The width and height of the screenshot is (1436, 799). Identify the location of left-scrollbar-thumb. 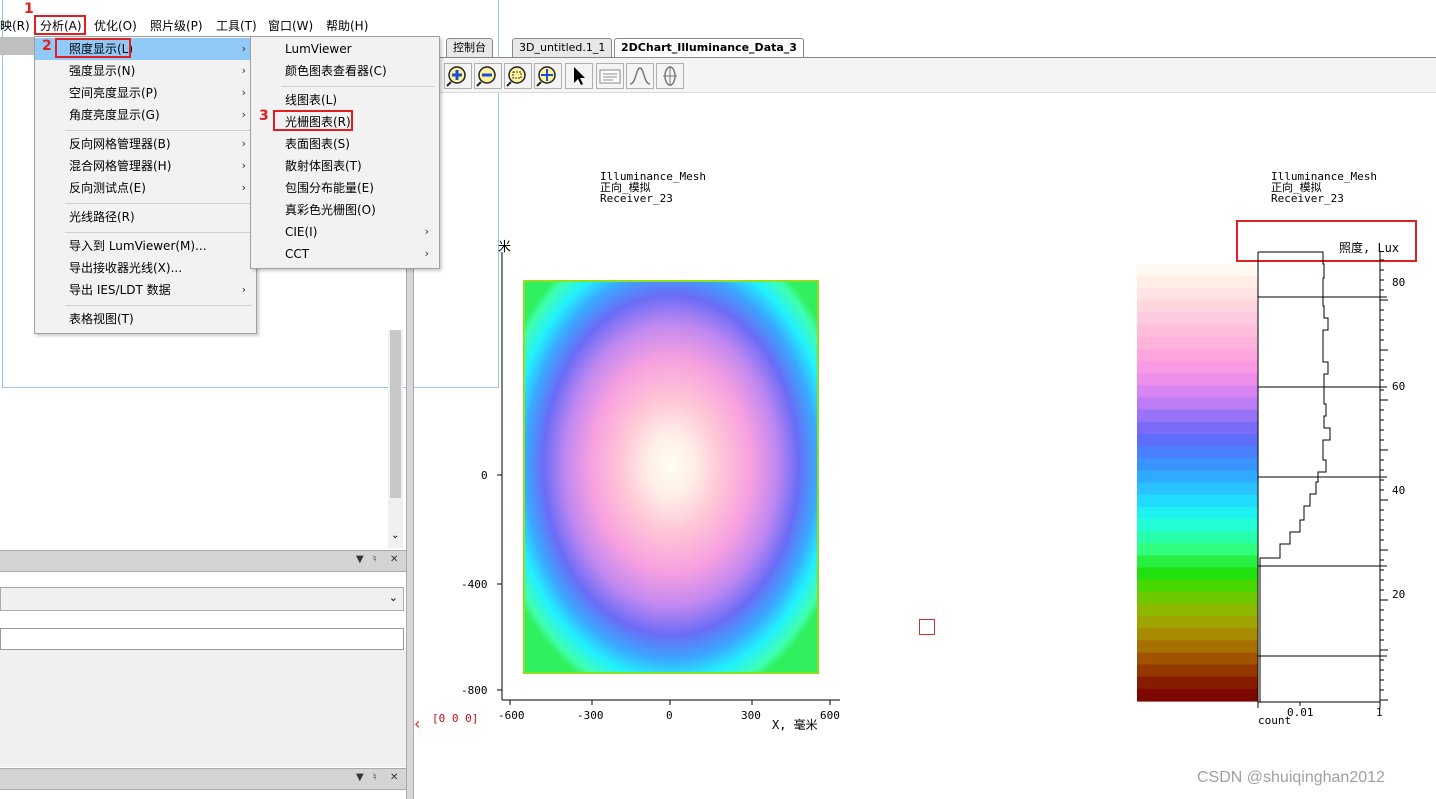
(395, 414).